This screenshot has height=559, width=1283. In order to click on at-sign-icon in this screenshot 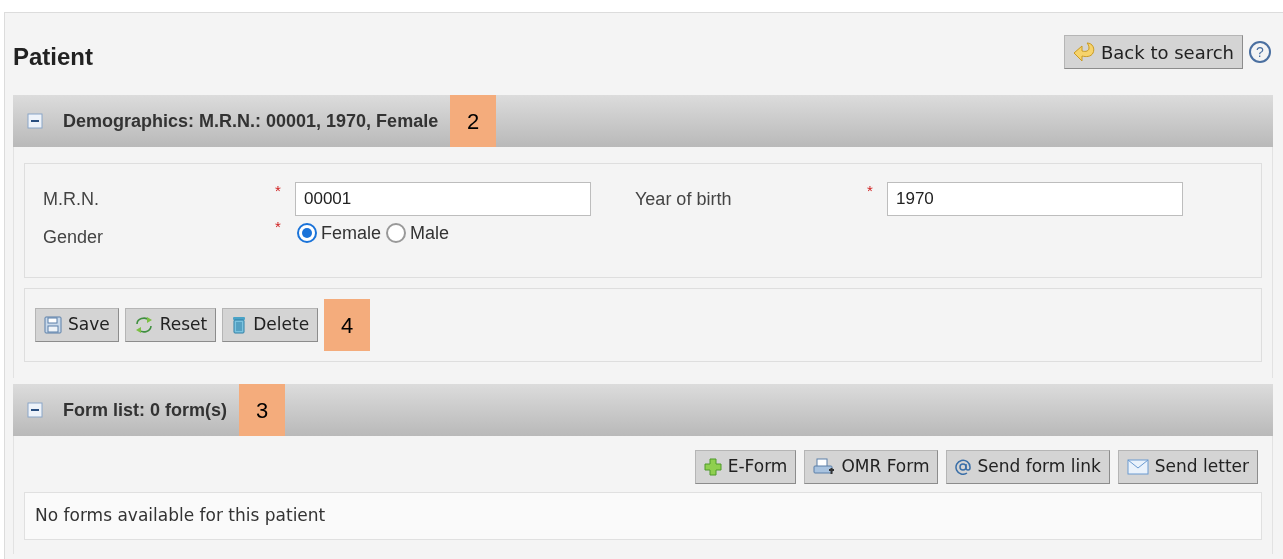, I will do `click(963, 467)`.